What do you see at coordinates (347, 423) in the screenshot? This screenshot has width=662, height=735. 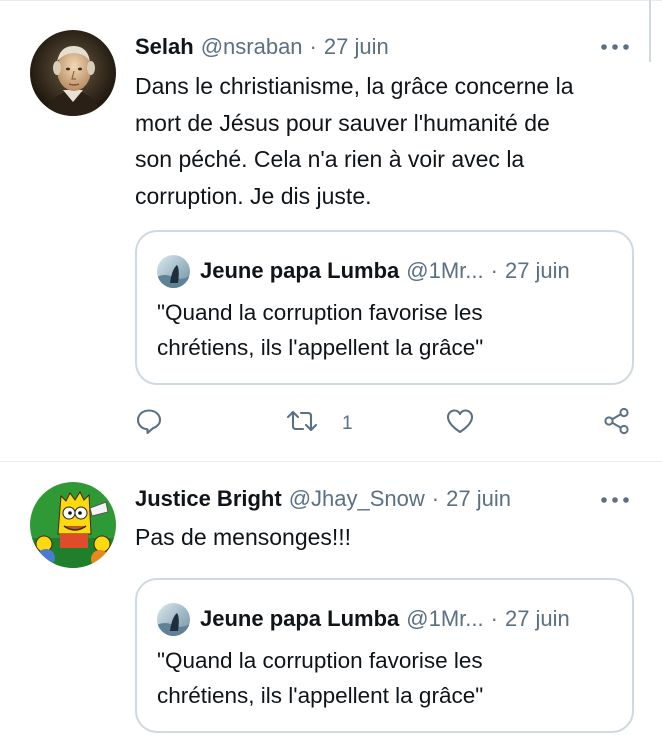 I see `retweet-count: 1` at bounding box center [347, 423].